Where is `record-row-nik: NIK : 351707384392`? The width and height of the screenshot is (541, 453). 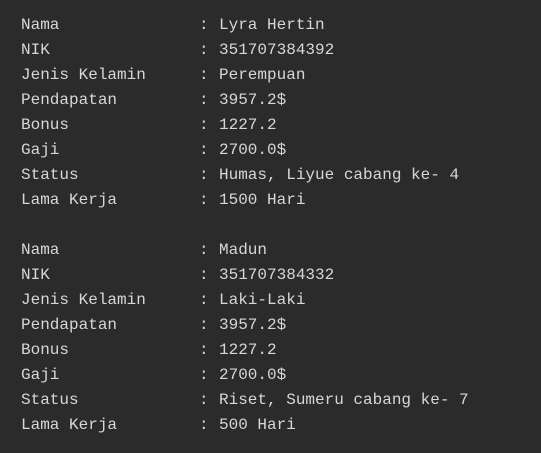 record-row-nik: NIK : 351707384392 is located at coordinates (270, 50).